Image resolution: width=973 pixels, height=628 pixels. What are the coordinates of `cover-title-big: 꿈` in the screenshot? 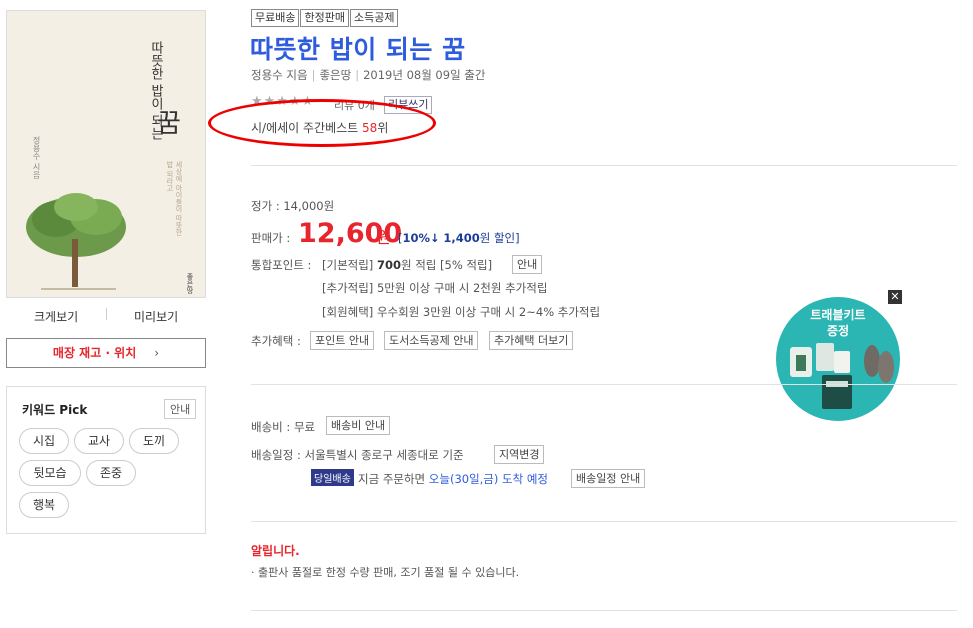 It's located at (169, 124).